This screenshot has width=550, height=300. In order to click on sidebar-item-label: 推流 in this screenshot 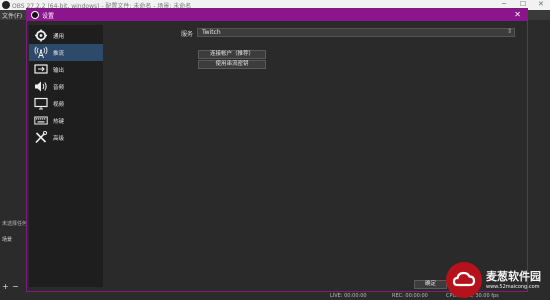, I will do `click(59, 54)`.